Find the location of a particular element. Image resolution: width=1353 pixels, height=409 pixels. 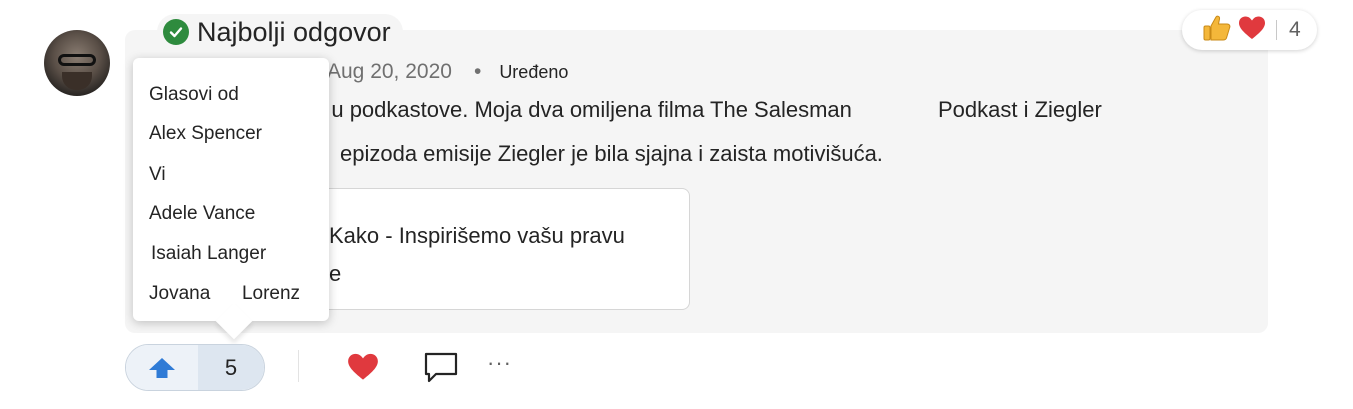

voter-item: Jovana Lorenz is located at coordinates (224, 294).